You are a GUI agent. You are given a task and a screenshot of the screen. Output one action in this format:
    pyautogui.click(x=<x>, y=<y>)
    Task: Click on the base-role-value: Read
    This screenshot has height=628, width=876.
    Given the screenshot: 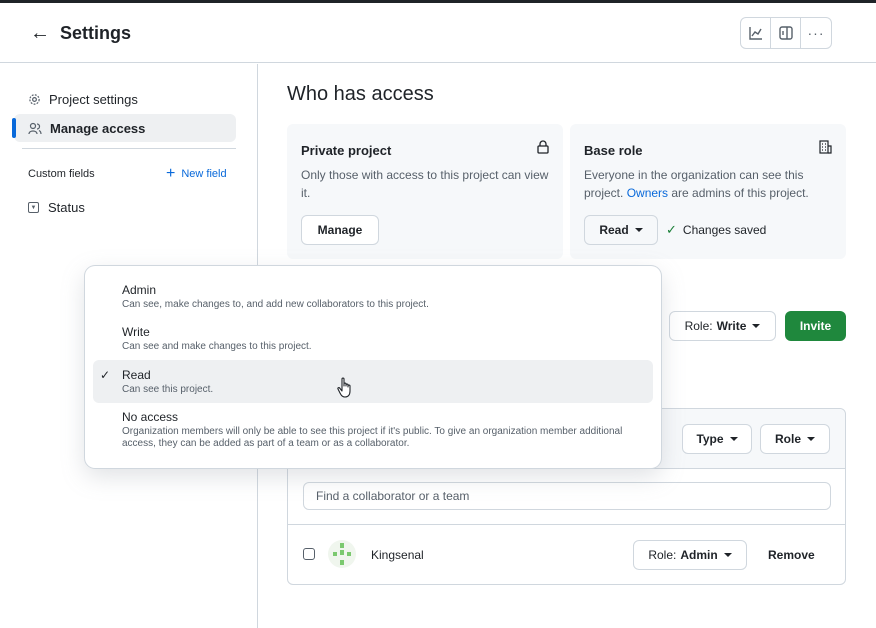 What is the action you would take?
    pyautogui.click(x=614, y=230)
    